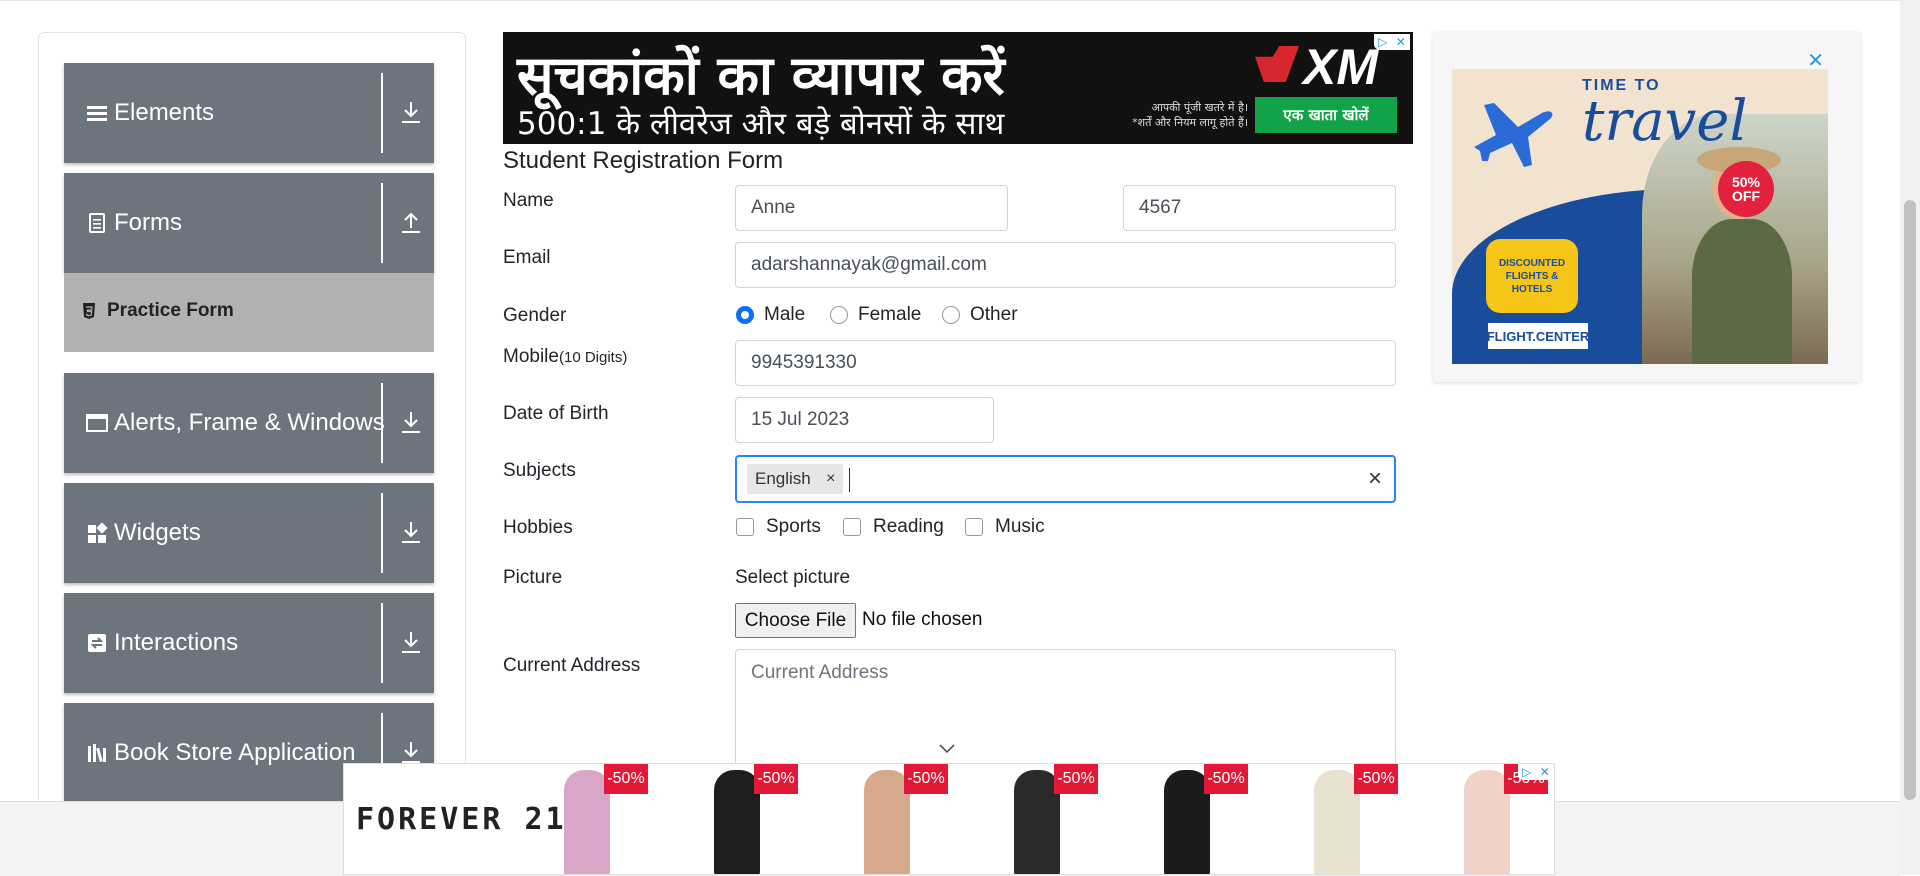 This screenshot has width=1920, height=876. What do you see at coordinates (1910, 500) in the screenshot?
I see `scrollbar-thumb` at bounding box center [1910, 500].